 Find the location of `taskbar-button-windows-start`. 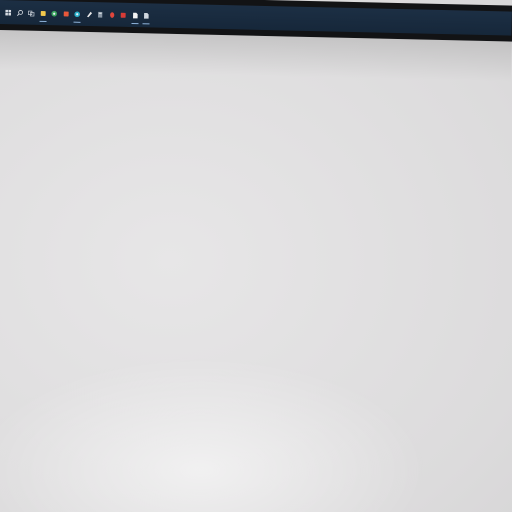

taskbar-button-windows-start is located at coordinates (8, 12).